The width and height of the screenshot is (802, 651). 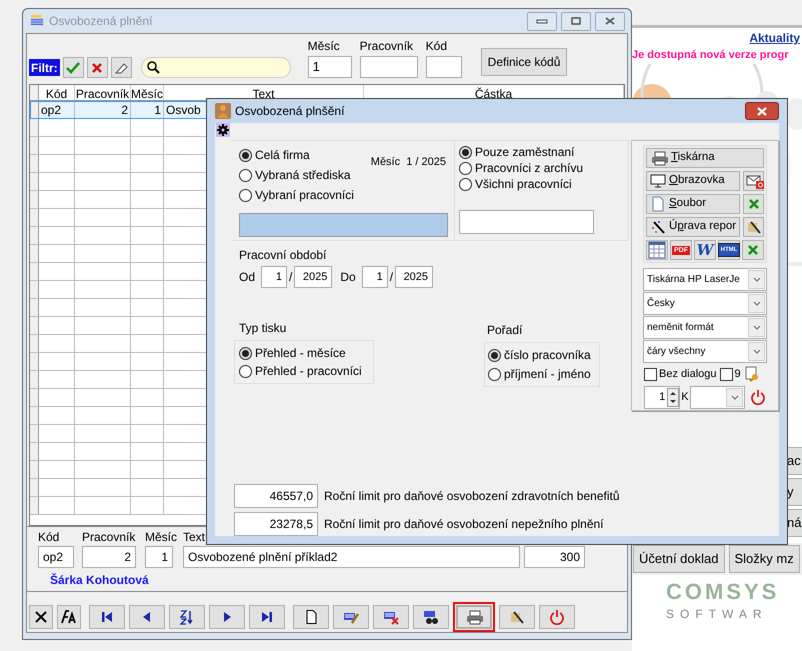 I want to click on input-field: 46557,0, so click(x=276, y=496).